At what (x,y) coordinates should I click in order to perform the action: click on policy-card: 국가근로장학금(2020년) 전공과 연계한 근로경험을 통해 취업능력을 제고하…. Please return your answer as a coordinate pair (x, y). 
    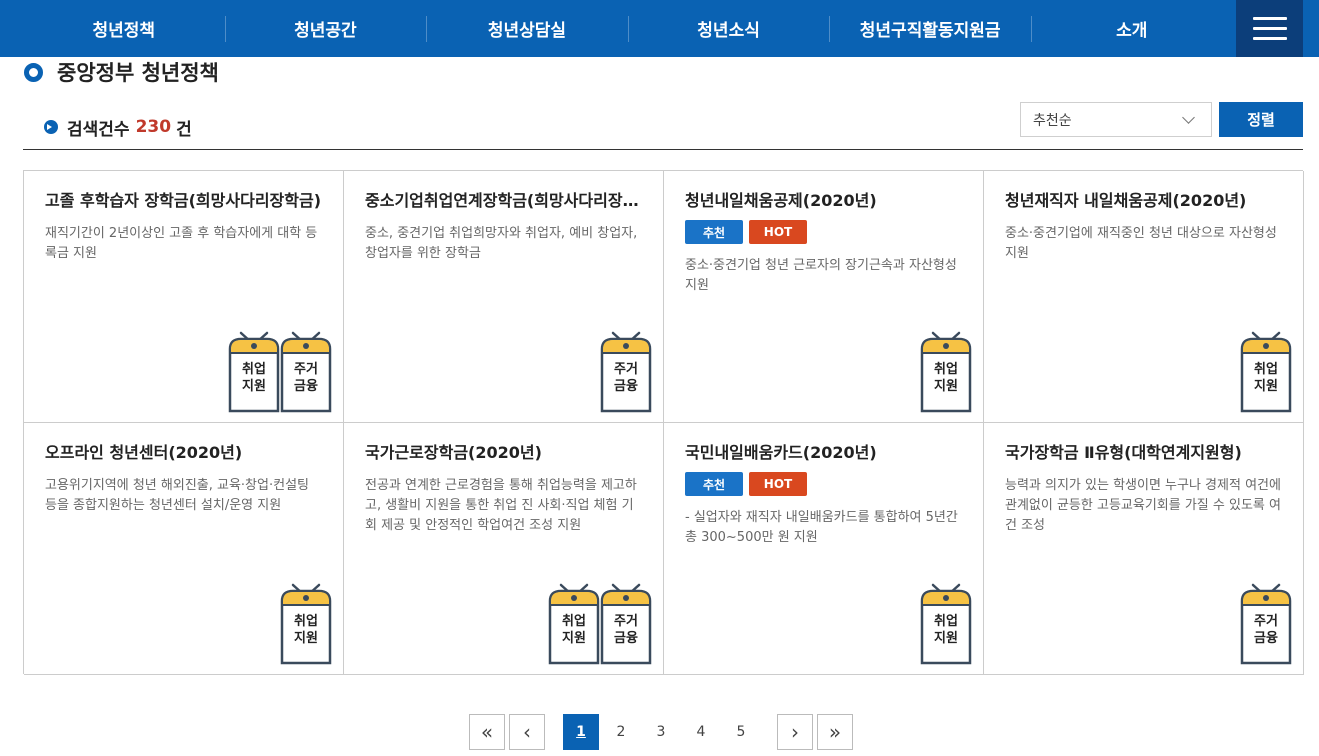
    Looking at the image, I should click on (504, 549).